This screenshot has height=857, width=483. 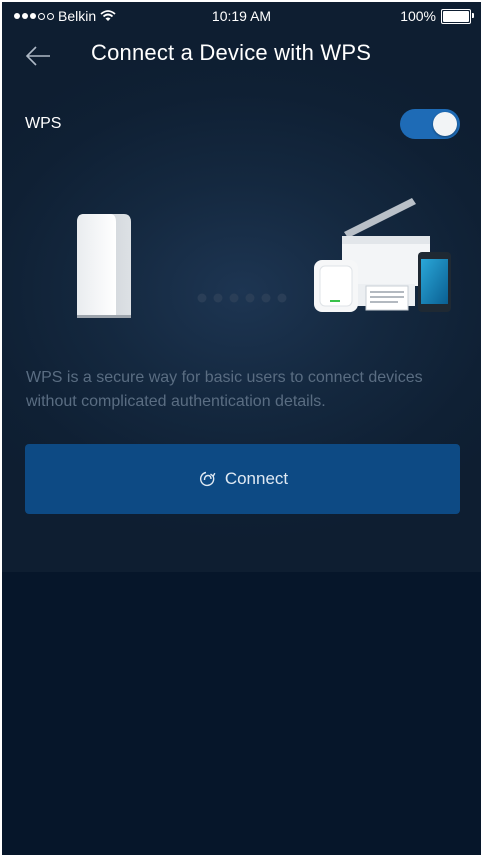 What do you see at coordinates (207, 479) in the screenshot?
I see `wps-icon` at bounding box center [207, 479].